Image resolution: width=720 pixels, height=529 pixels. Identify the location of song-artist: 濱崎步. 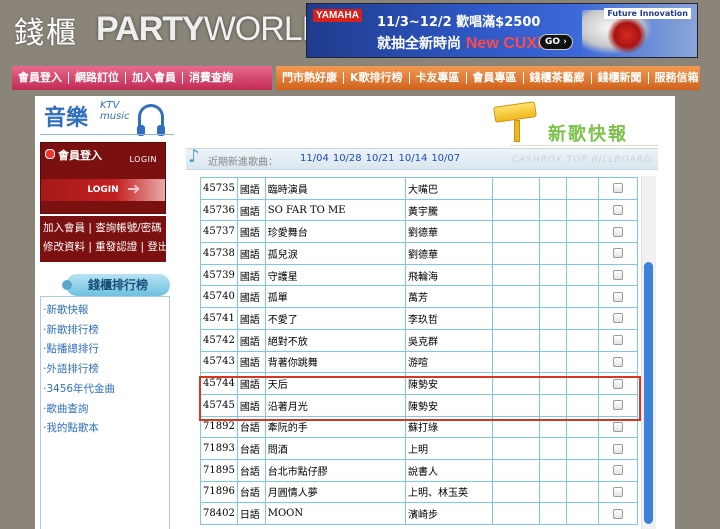
(449, 513).